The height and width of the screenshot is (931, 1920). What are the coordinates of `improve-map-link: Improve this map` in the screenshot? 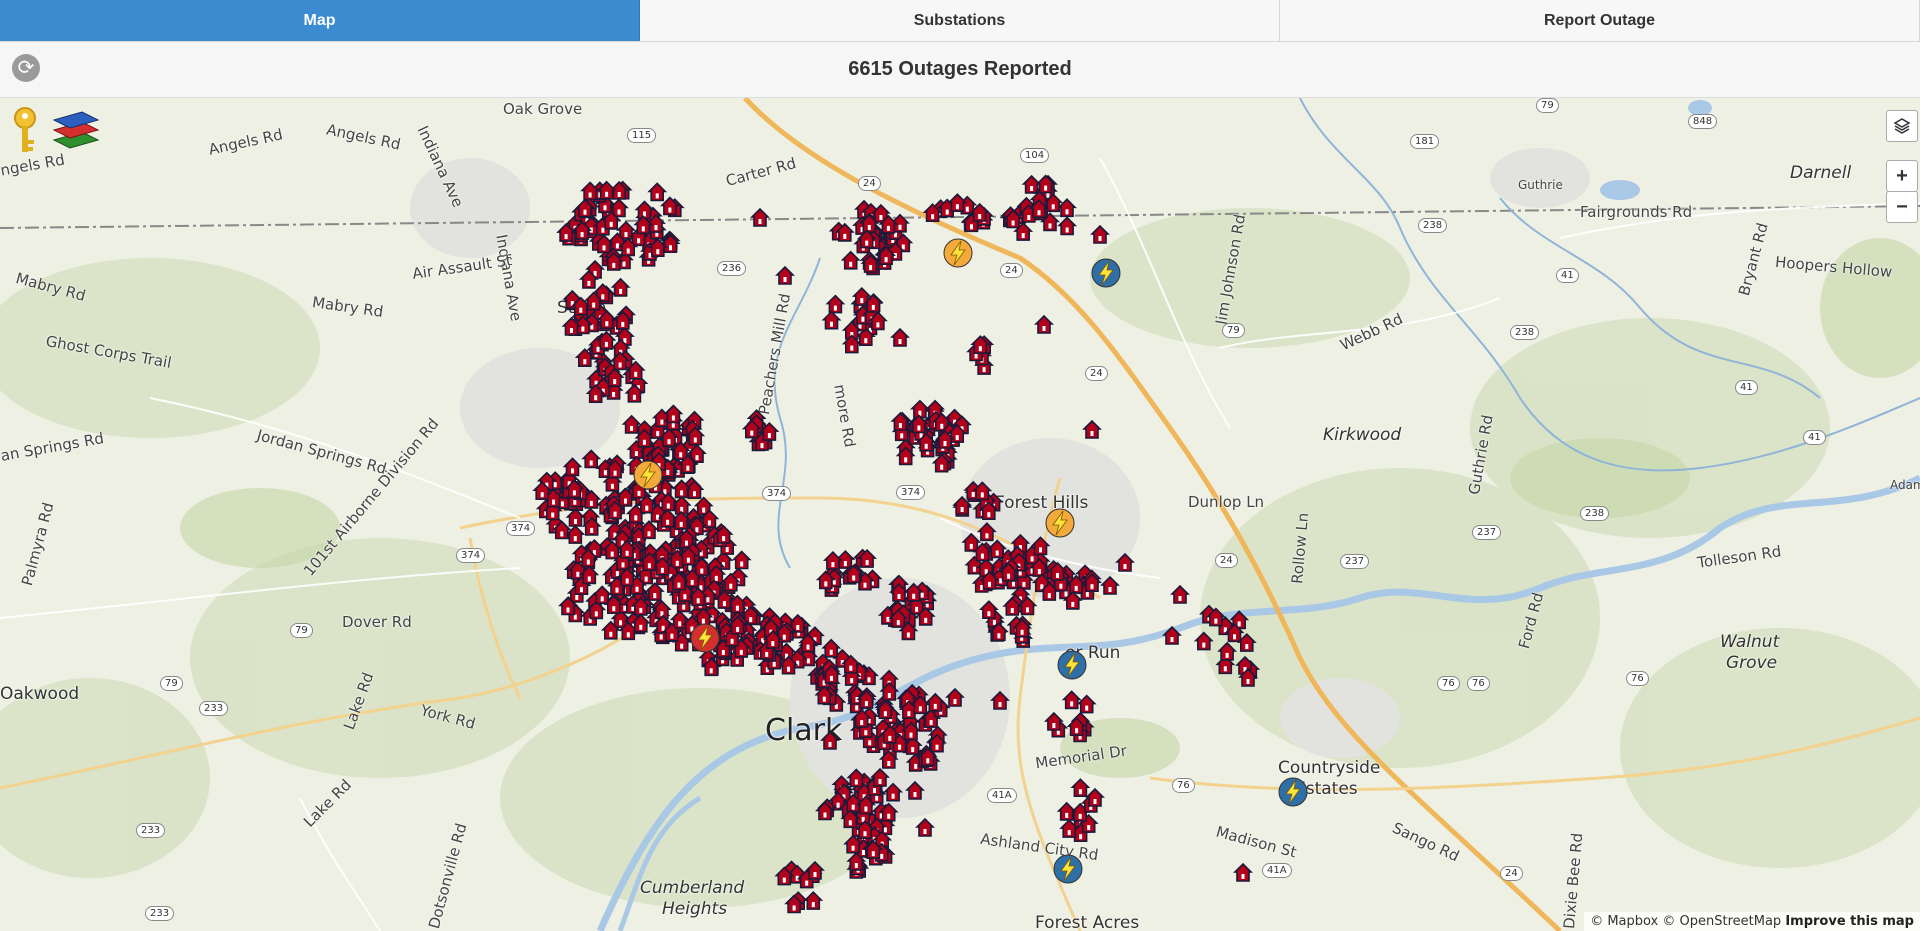 It's located at (1849, 921).